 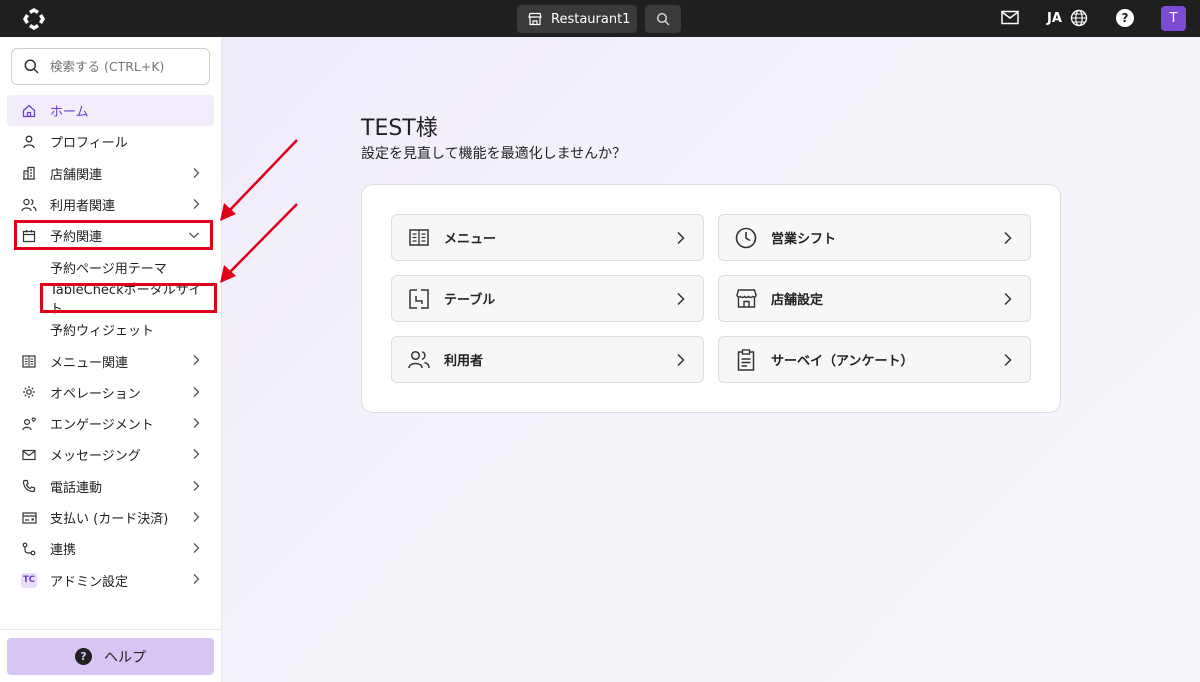 I want to click on page-title: TEST様, so click(x=399, y=128).